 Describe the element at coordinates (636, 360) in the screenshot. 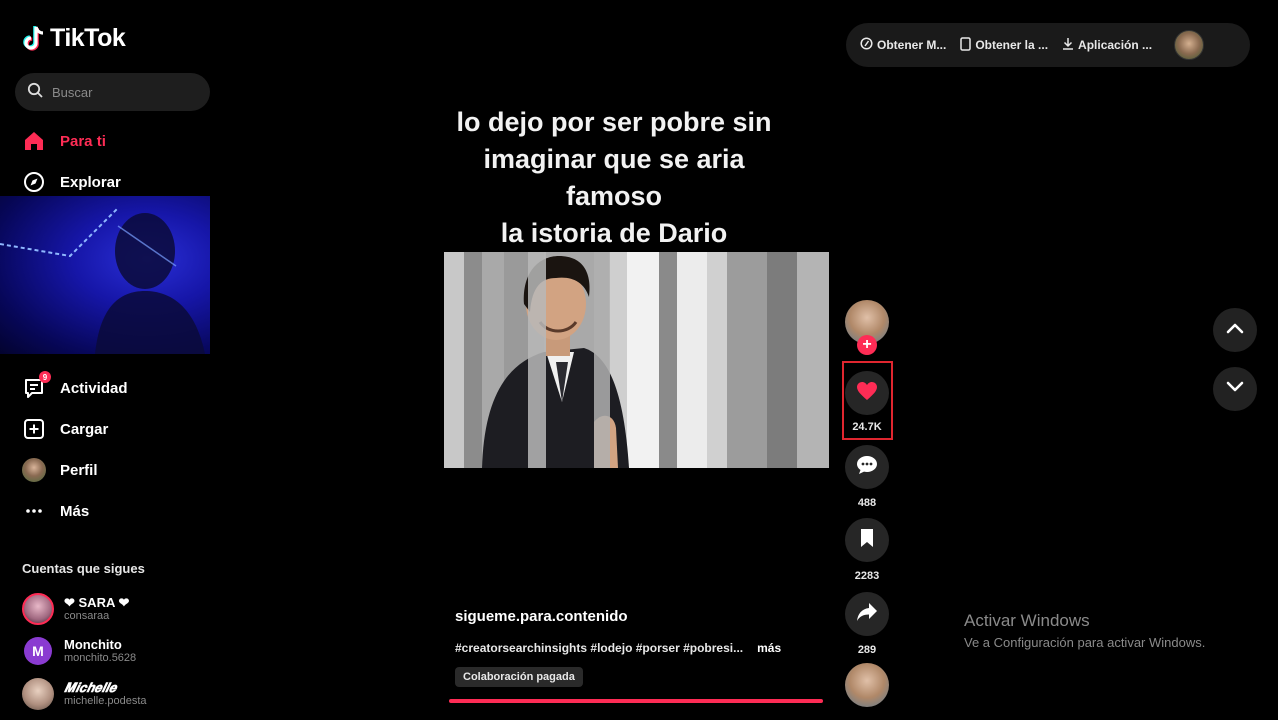

I see `video-player` at that location.